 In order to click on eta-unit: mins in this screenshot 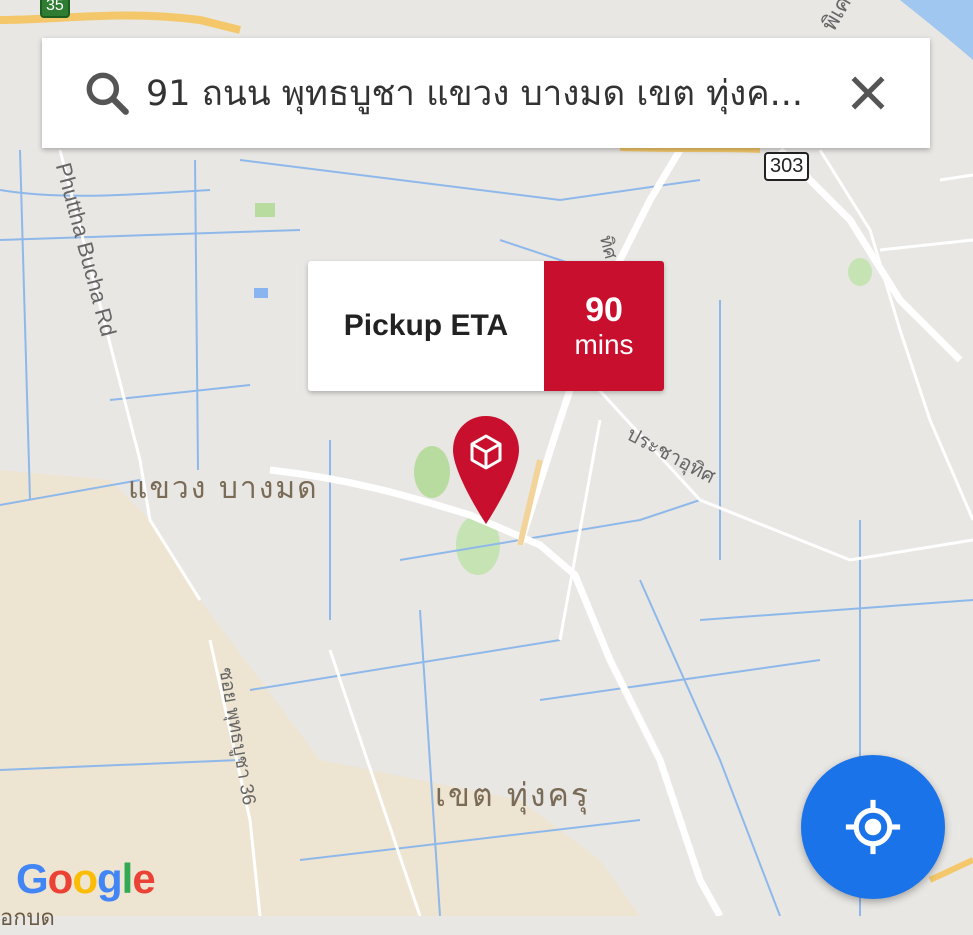, I will do `click(604, 344)`.